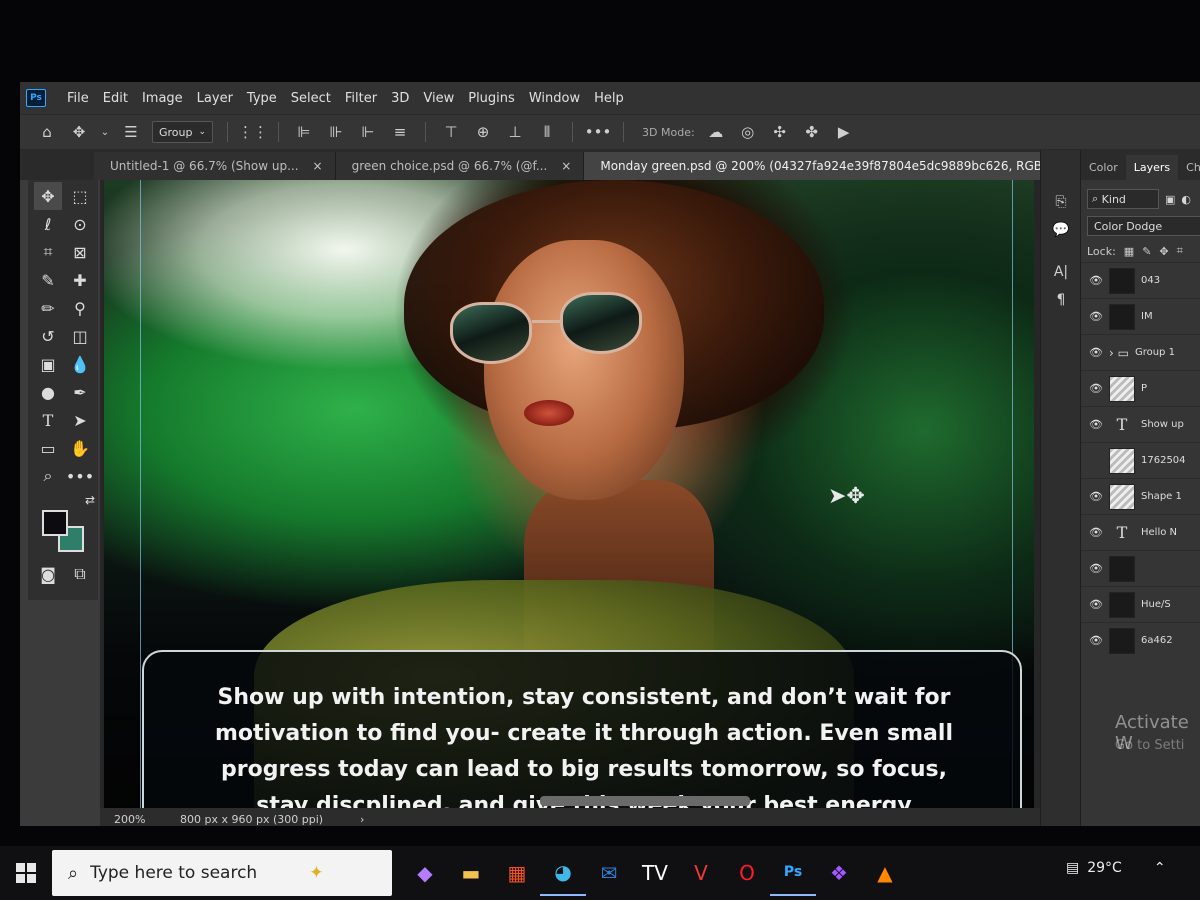  I want to click on taskbar-search-box: ⌕ Type here to search ✦, so click(222, 873).